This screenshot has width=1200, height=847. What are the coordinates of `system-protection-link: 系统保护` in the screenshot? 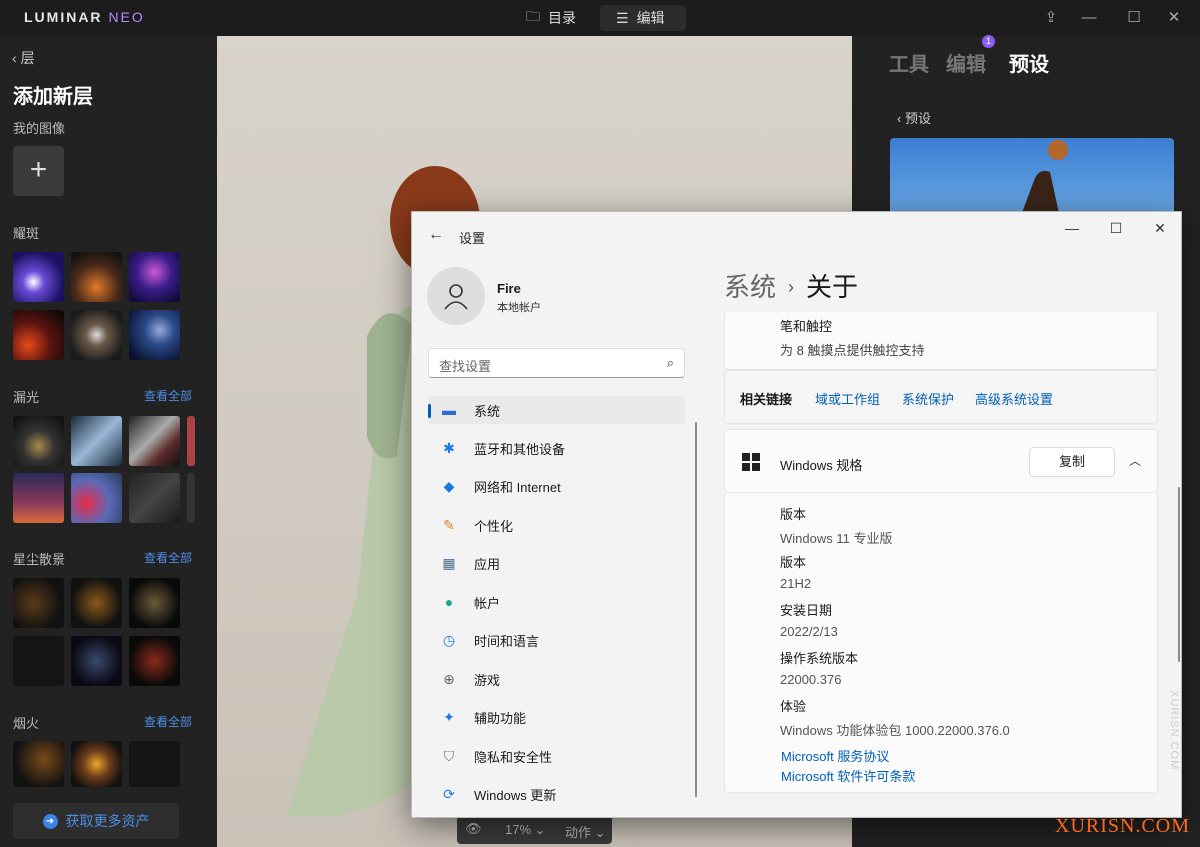 It's located at (928, 398).